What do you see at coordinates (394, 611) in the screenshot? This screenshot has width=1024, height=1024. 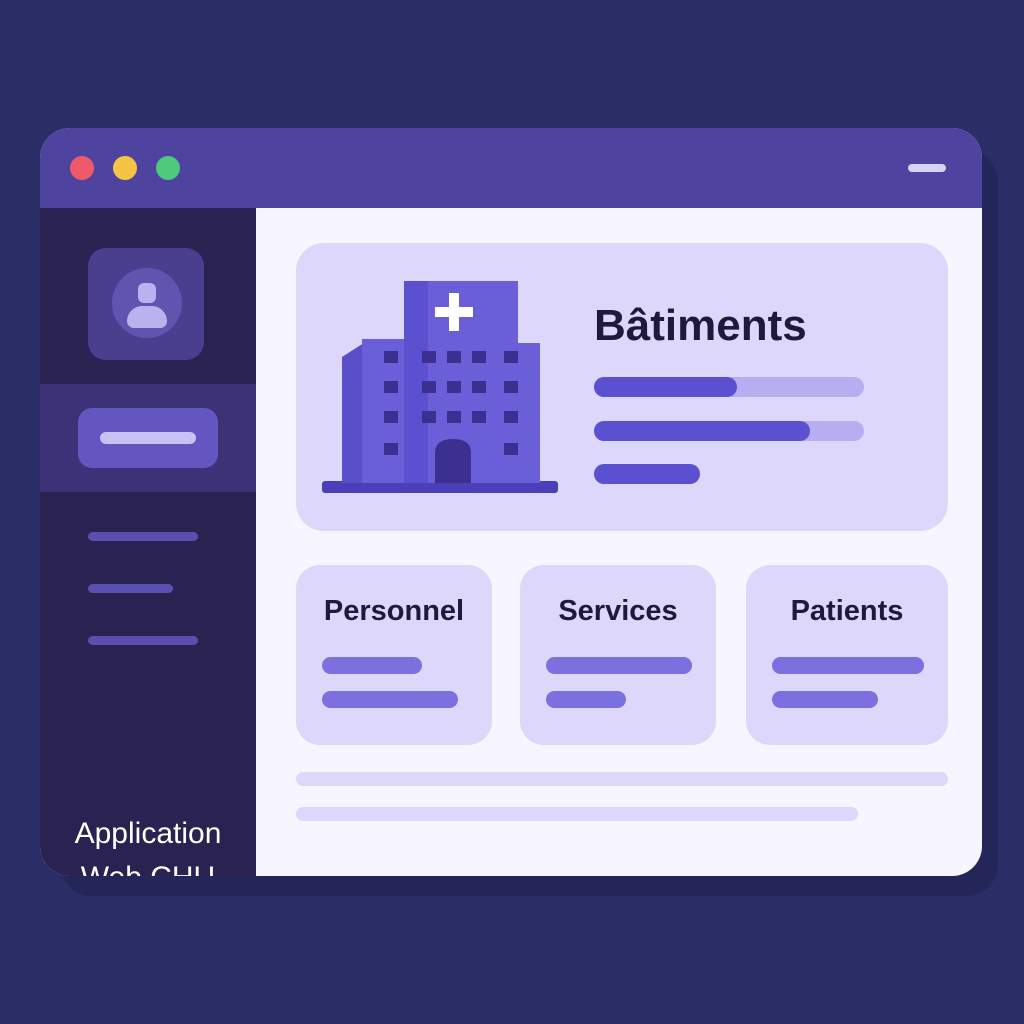 I see `card-personnel-title: Personnel` at bounding box center [394, 611].